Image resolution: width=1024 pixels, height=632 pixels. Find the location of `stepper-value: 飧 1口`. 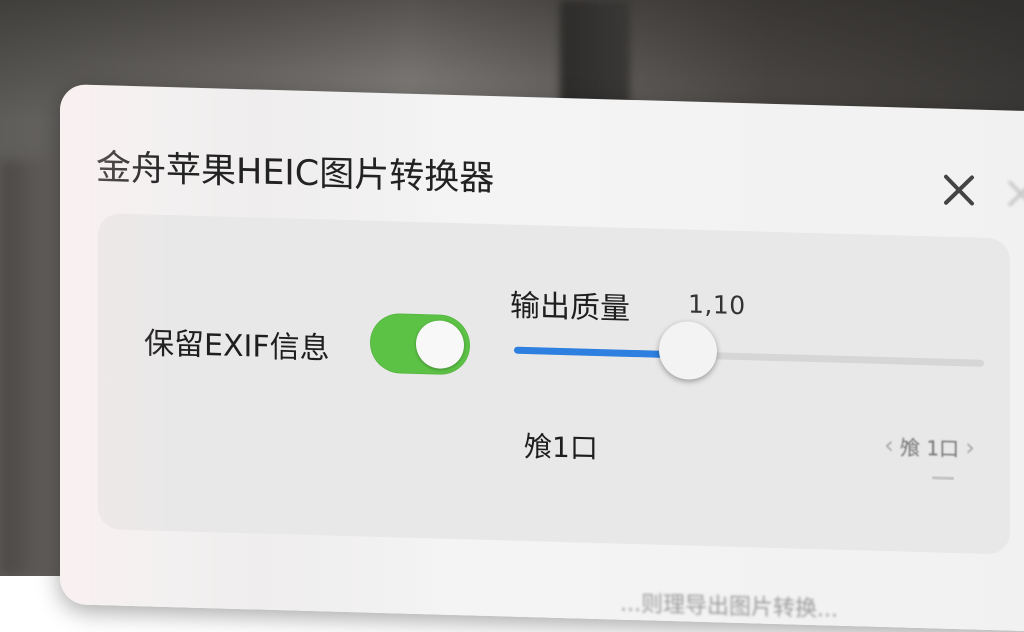

stepper-value: 飧 1口 is located at coordinates (930, 447).